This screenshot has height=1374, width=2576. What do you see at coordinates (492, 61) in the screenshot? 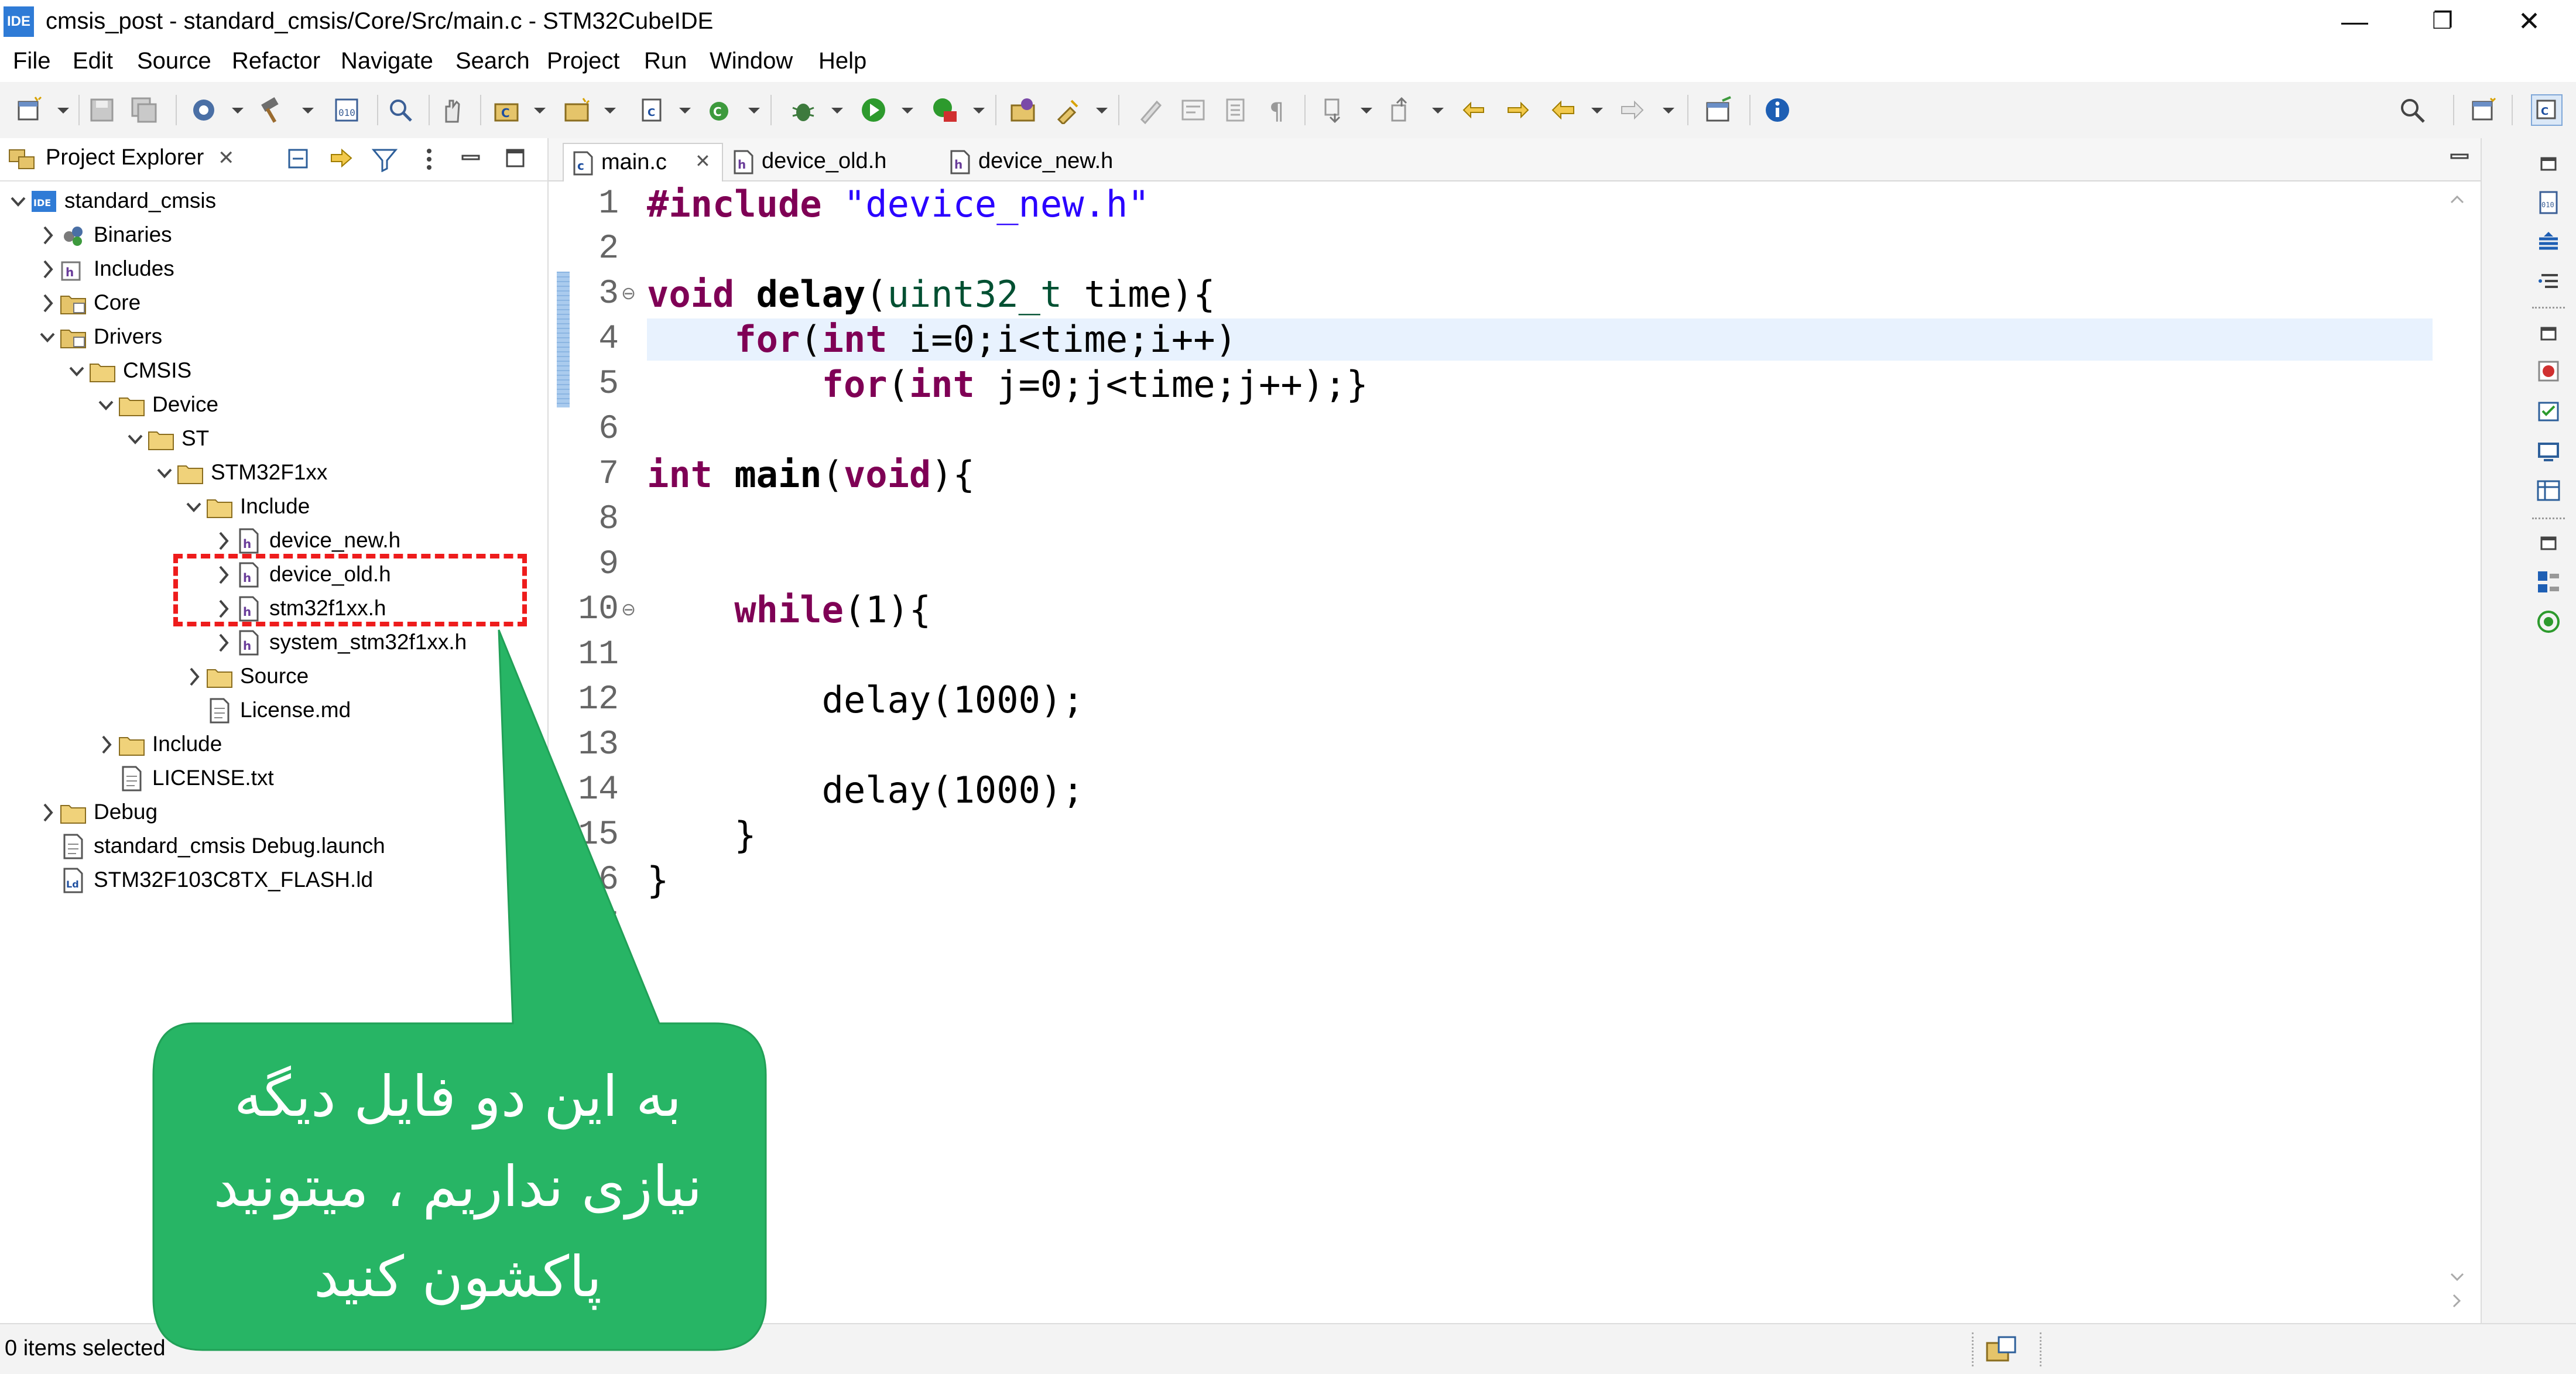
I see `menu-search: Search` at bounding box center [492, 61].